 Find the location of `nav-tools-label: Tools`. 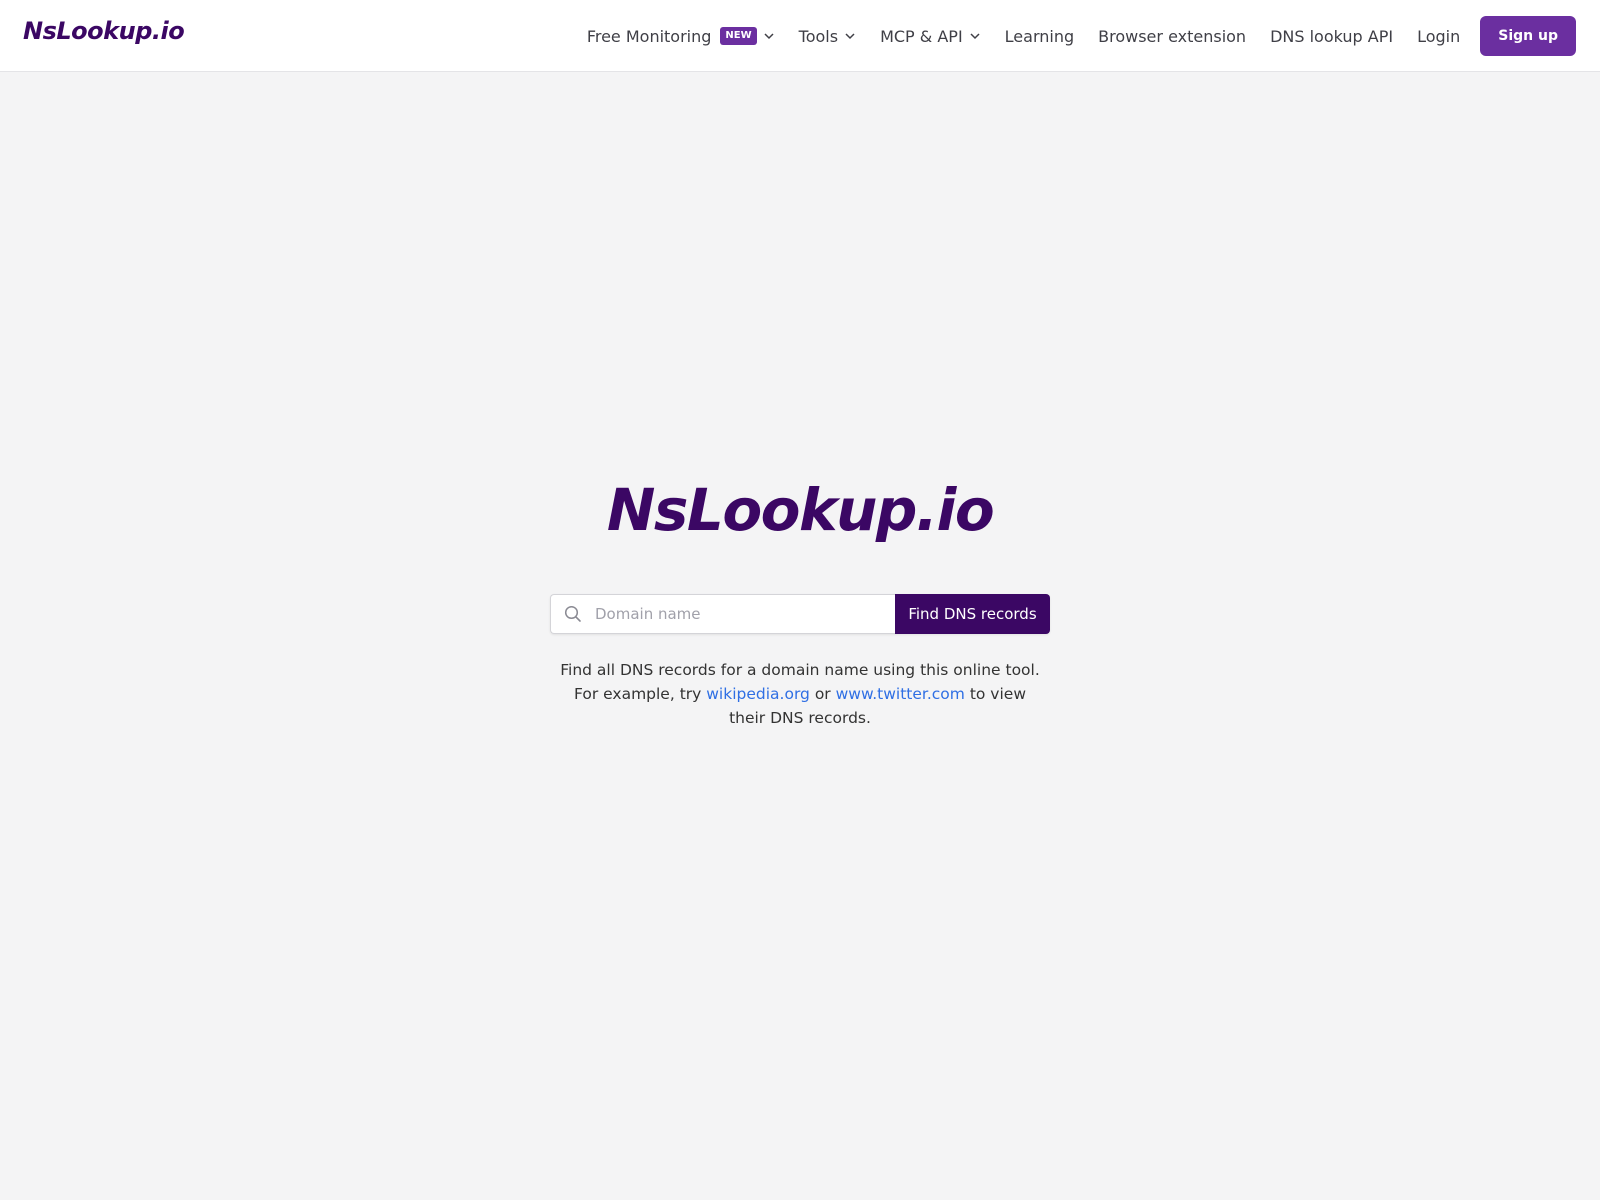

nav-tools-label: Tools is located at coordinates (818, 36).